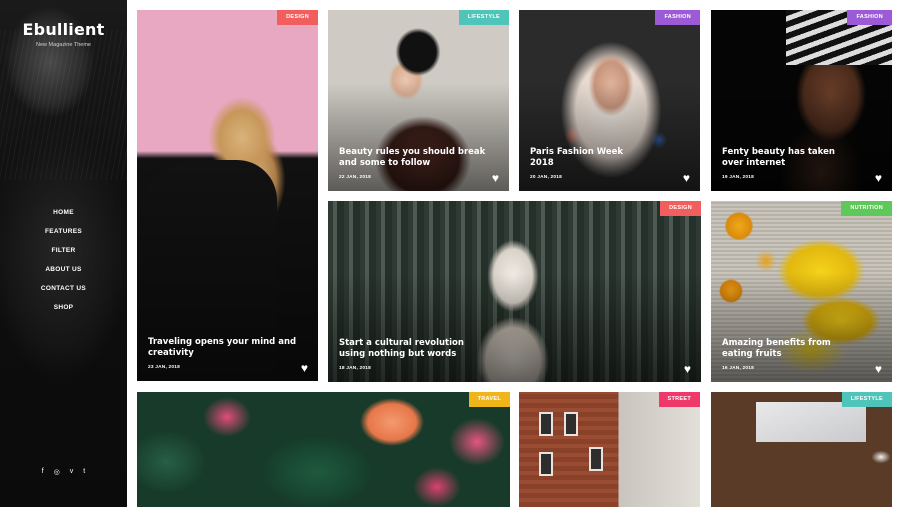  Describe the element at coordinates (63, 105) in the screenshot. I see `sidebar-background-photo` at that location.